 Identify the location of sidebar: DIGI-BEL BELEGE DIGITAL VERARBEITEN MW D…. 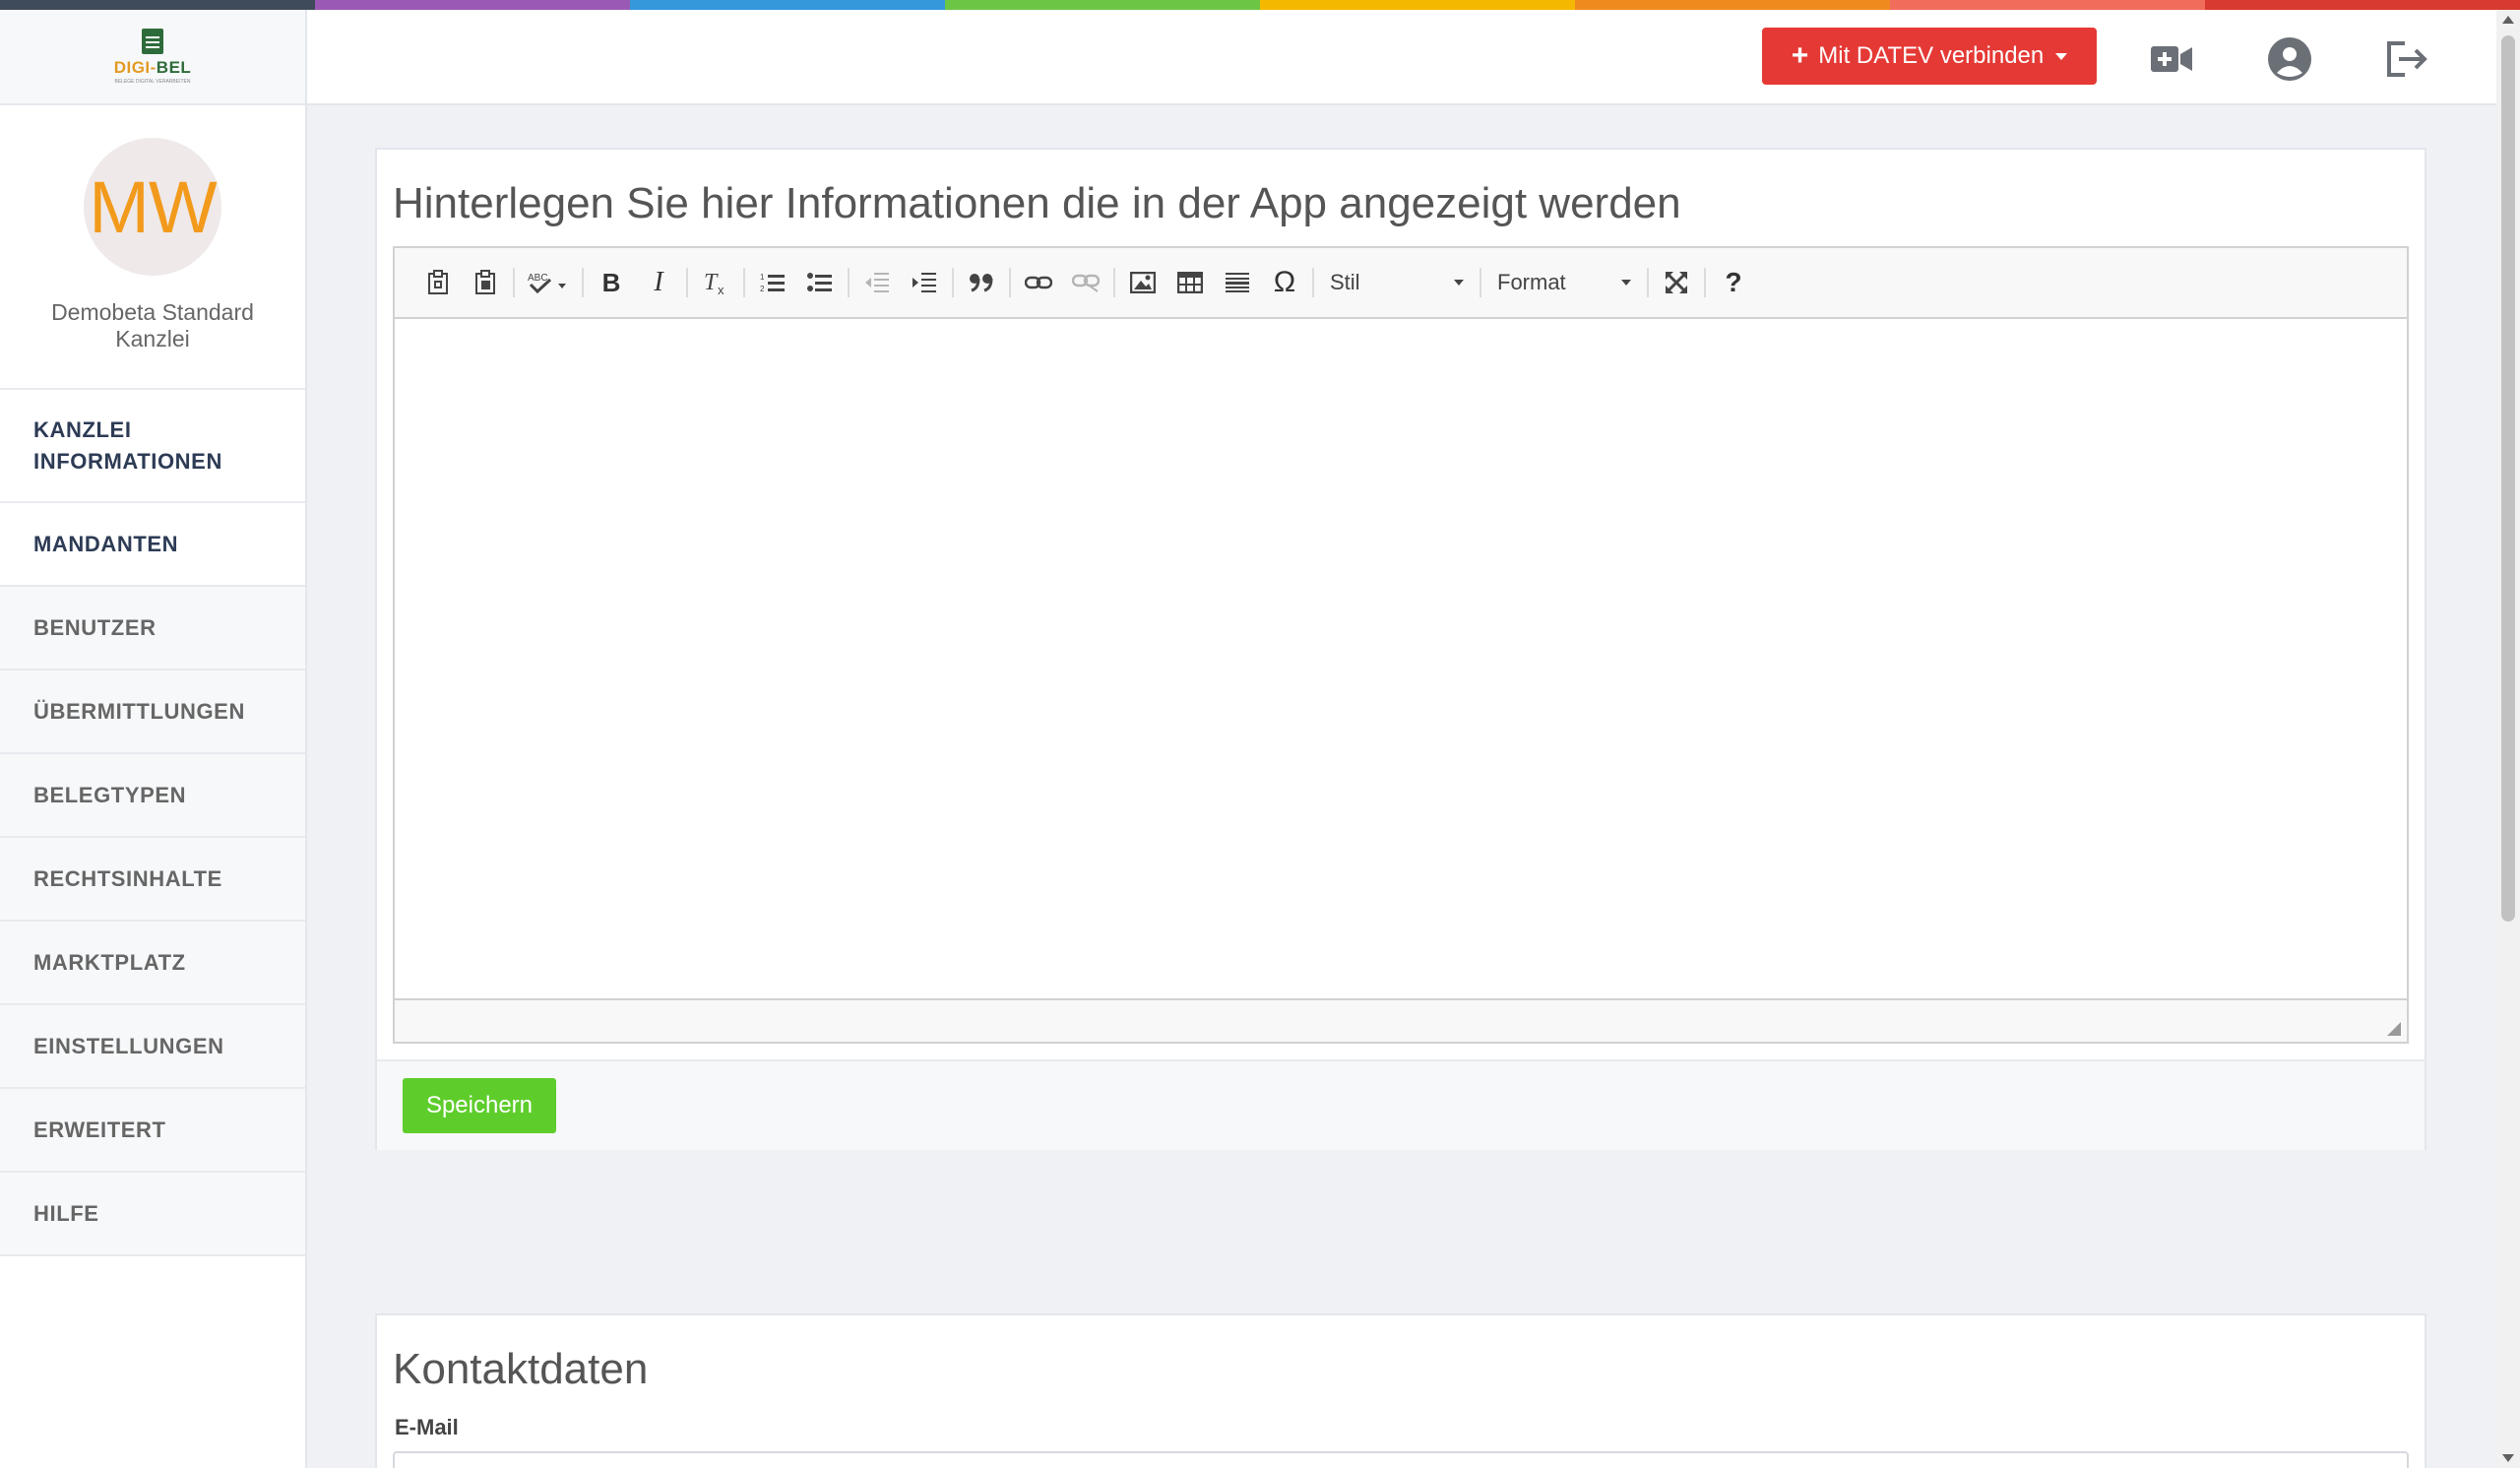
(153, 739).